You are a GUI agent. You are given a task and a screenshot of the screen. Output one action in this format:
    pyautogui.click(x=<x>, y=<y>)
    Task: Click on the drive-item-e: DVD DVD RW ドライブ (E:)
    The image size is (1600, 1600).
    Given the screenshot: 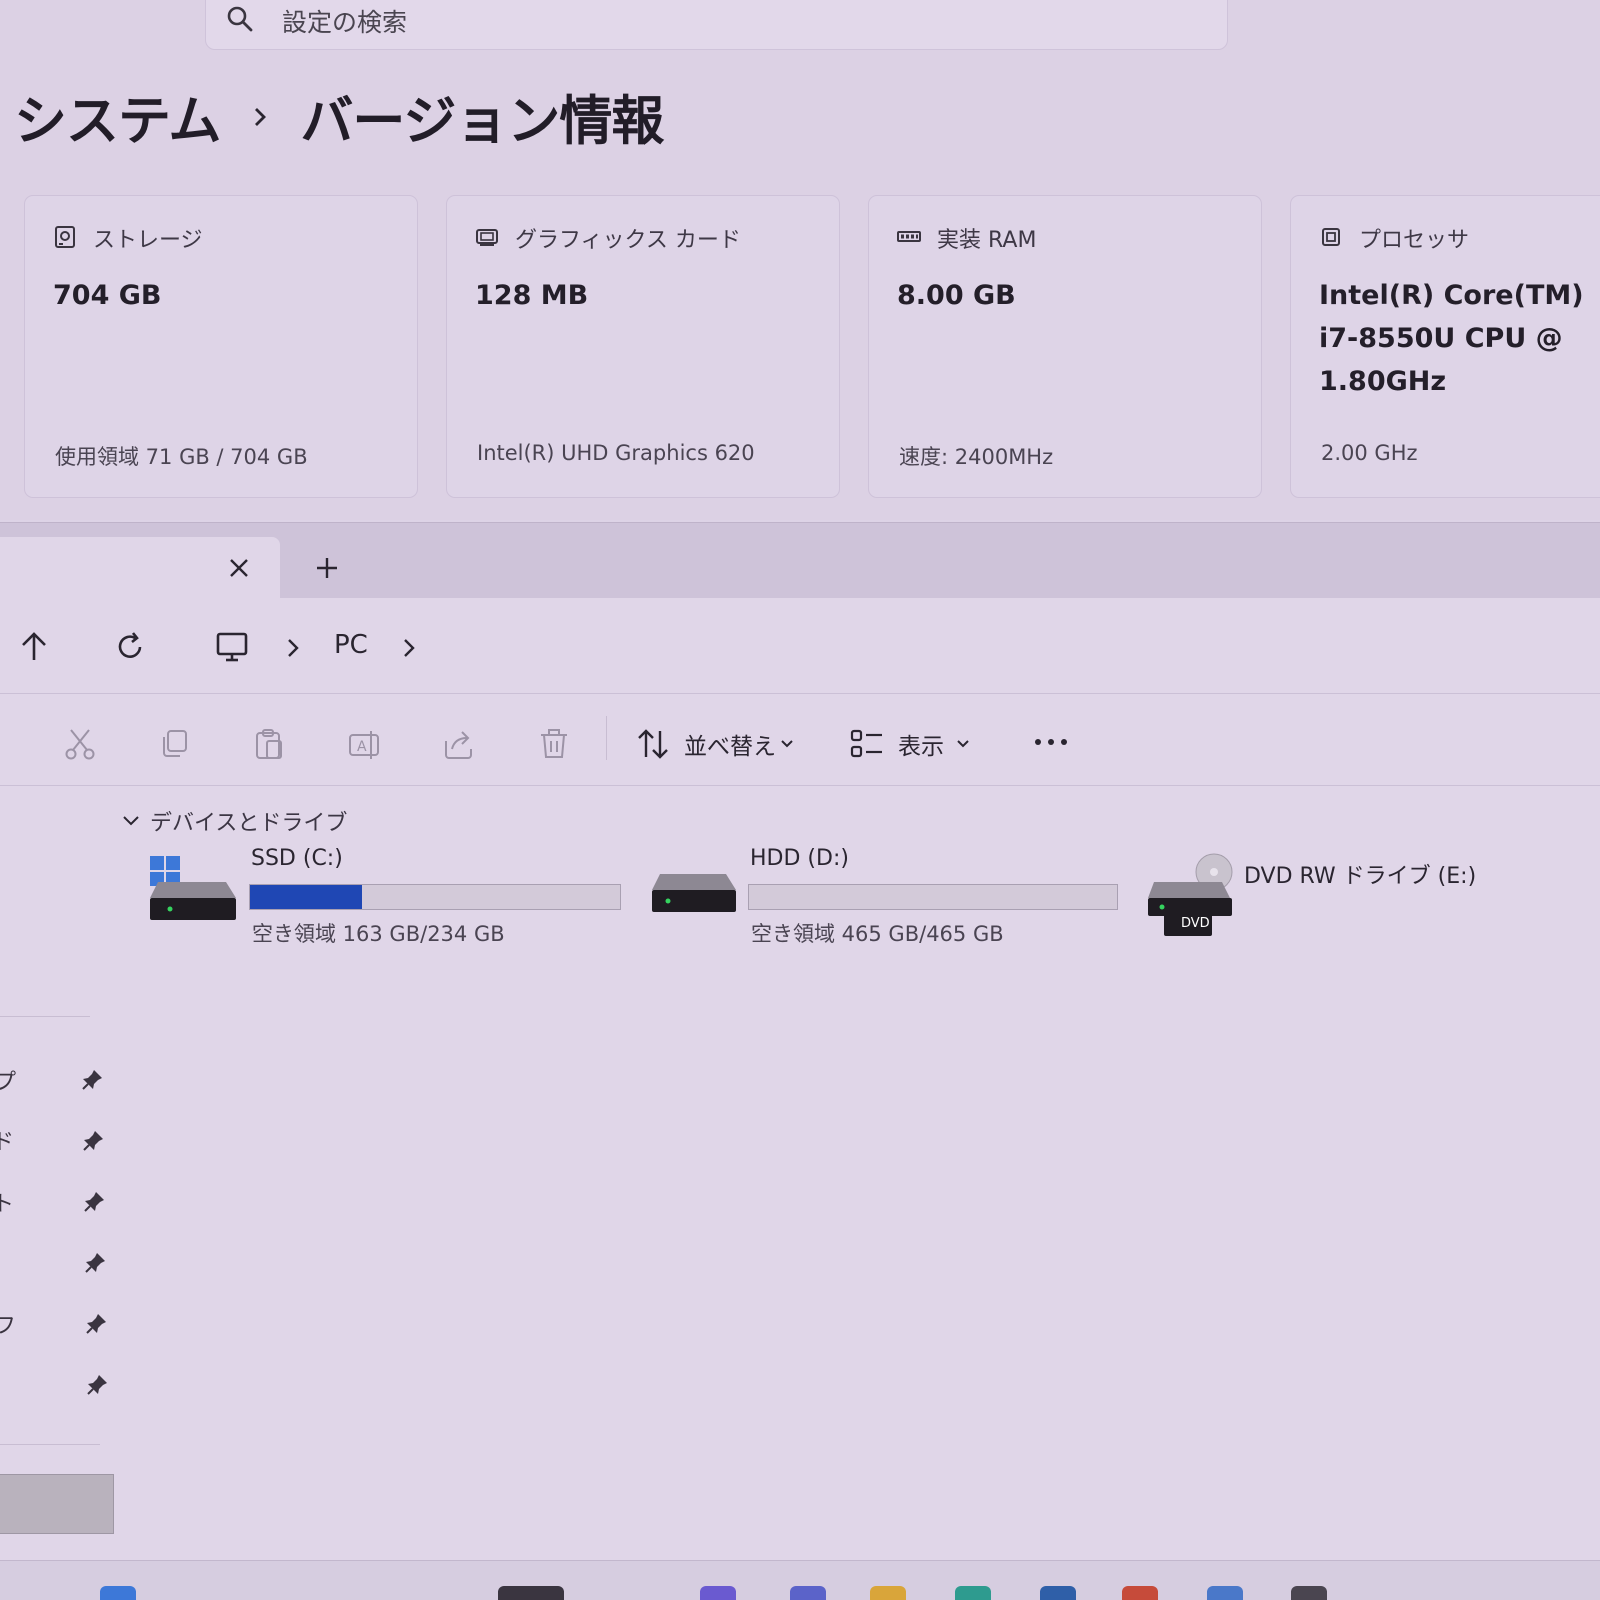 What is the action you would take?
    pyautogui.click(x=1354, y=897)
    